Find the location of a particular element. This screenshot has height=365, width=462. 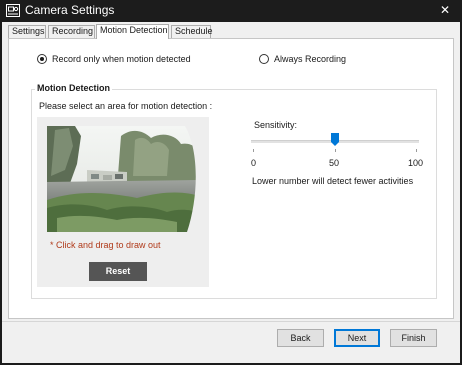

reset-button: Reset is located at coordinates (118, 271).